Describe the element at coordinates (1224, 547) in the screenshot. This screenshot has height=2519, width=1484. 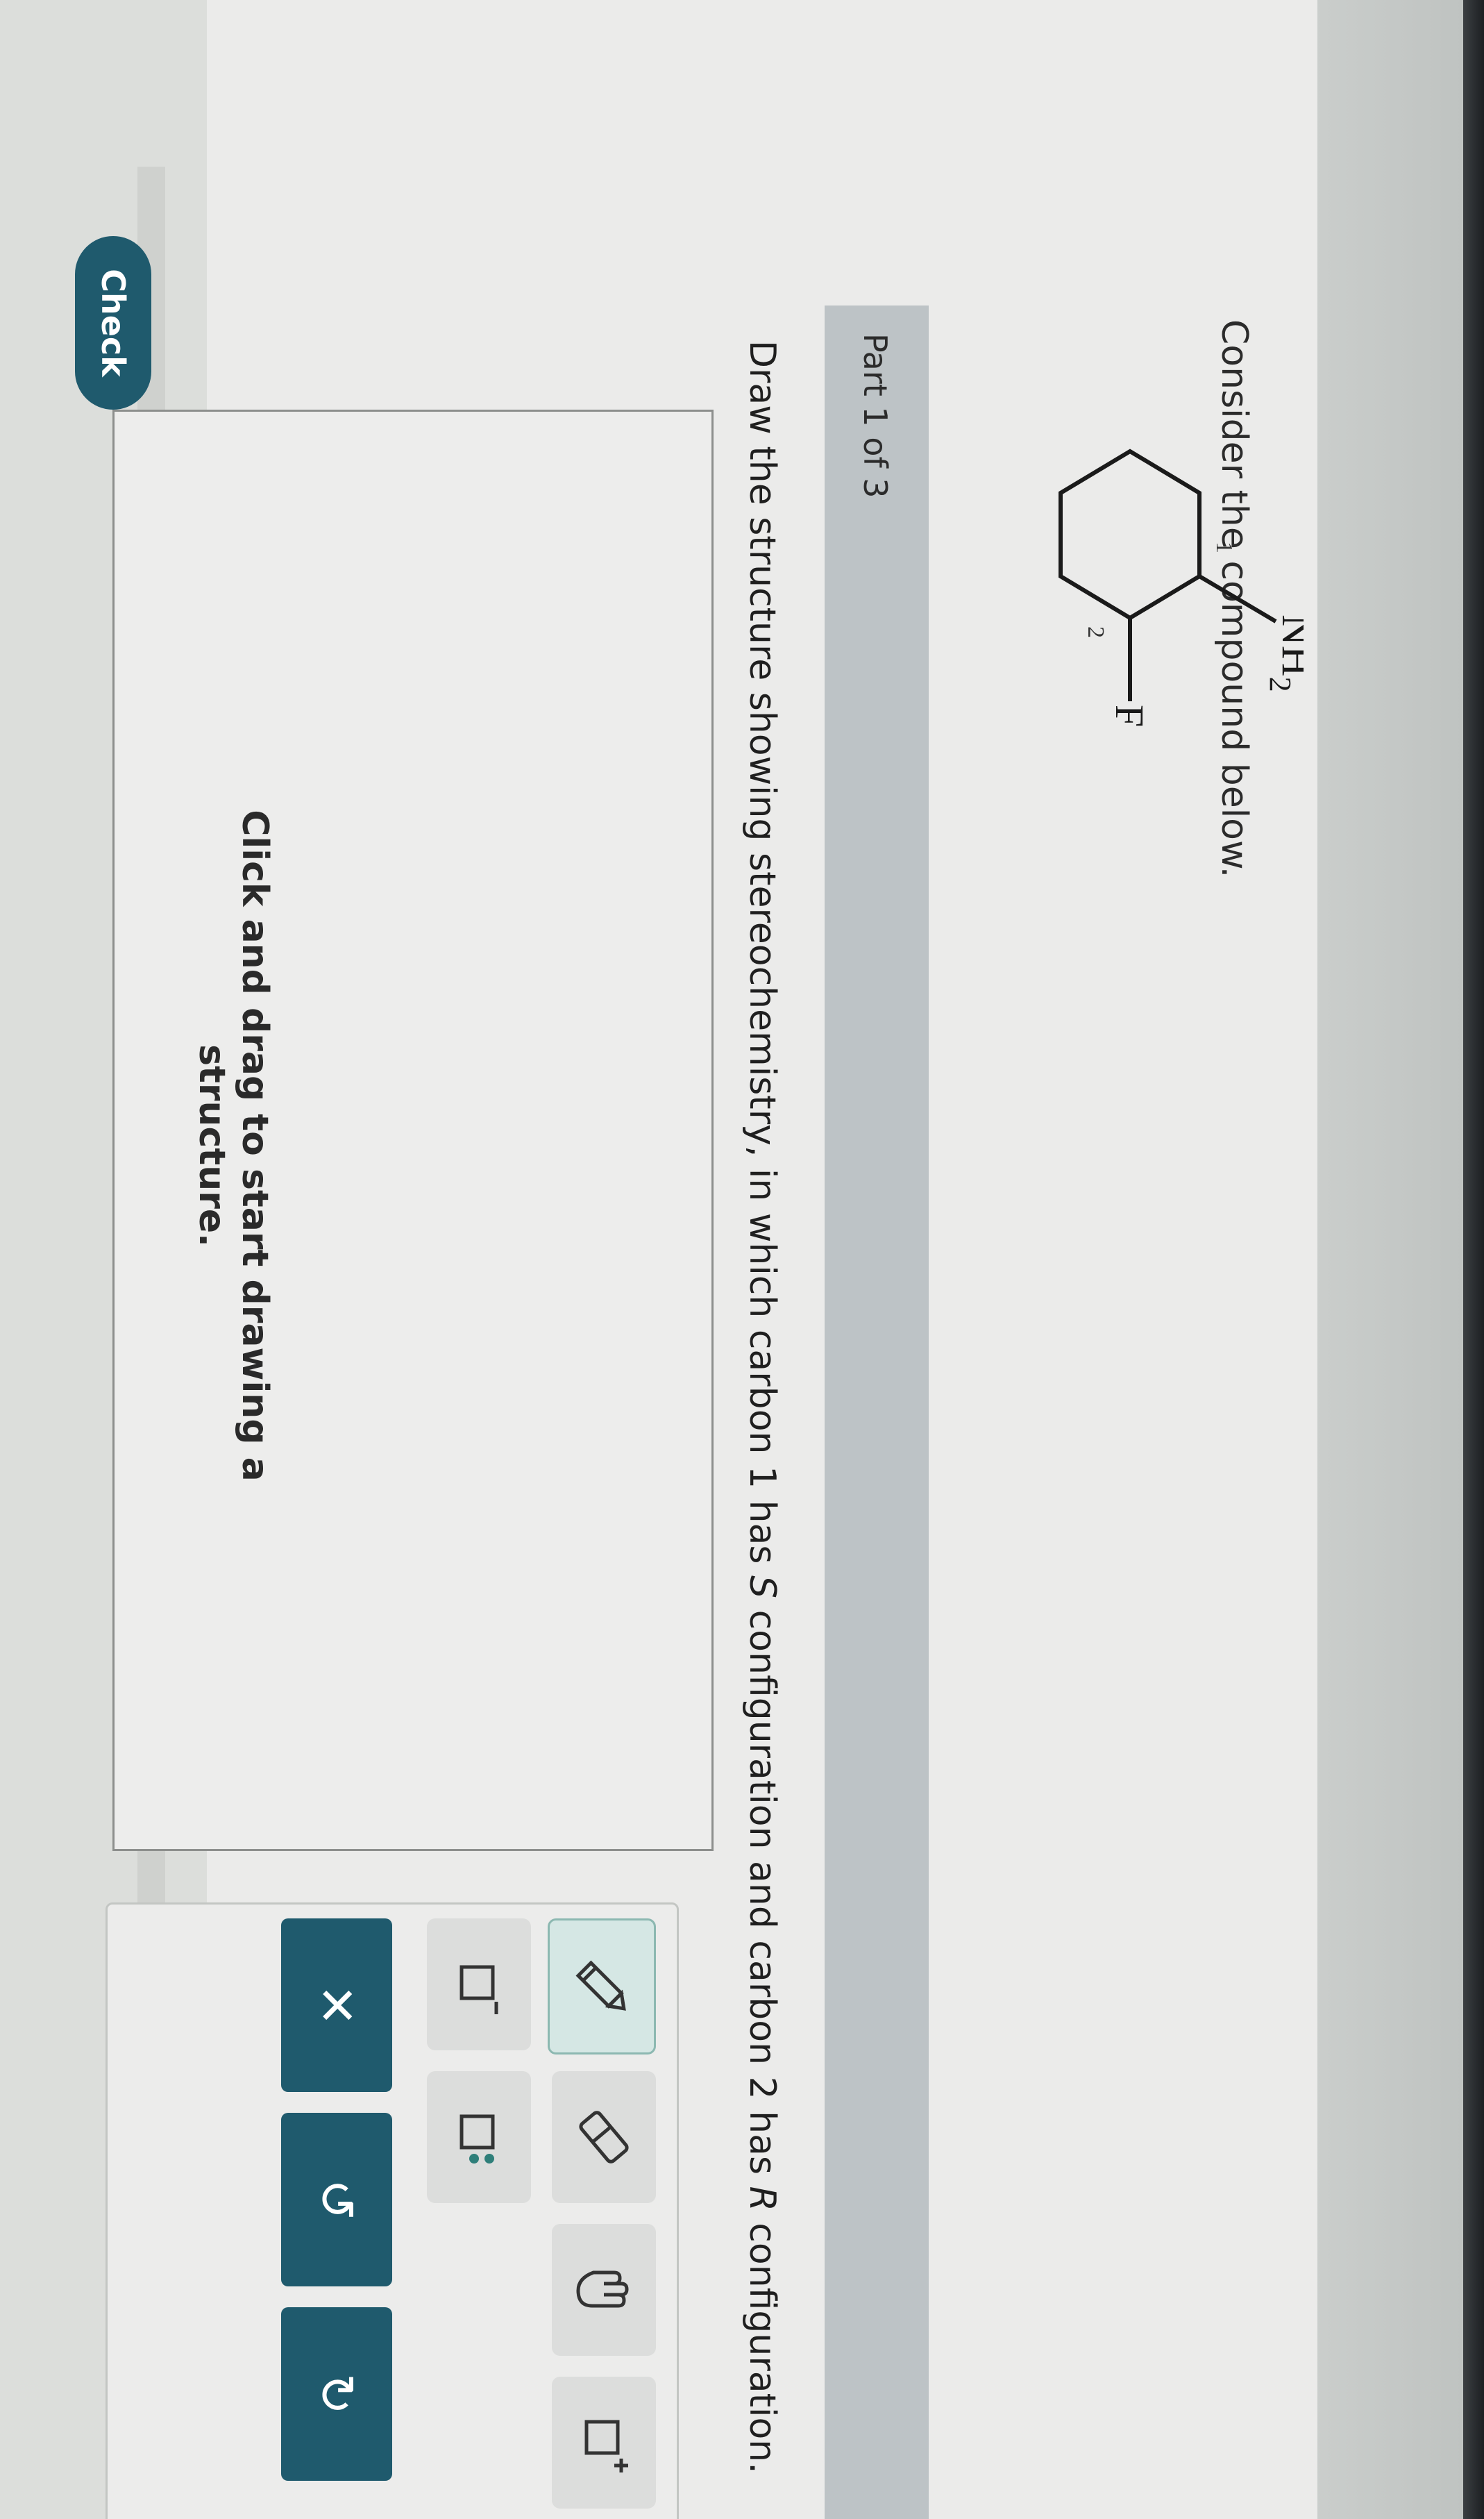
I see `locant-1: 1` at that location.